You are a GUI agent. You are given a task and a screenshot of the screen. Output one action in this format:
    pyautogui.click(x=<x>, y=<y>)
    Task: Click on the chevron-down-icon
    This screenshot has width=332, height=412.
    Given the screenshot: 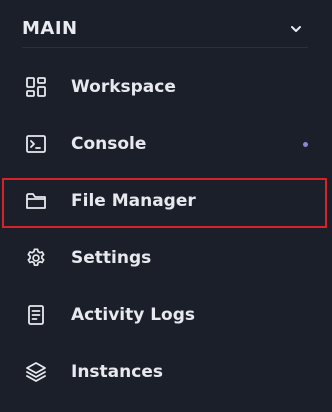 What is the action you would take?
    pyautogui.click(x=296, y=29)
    